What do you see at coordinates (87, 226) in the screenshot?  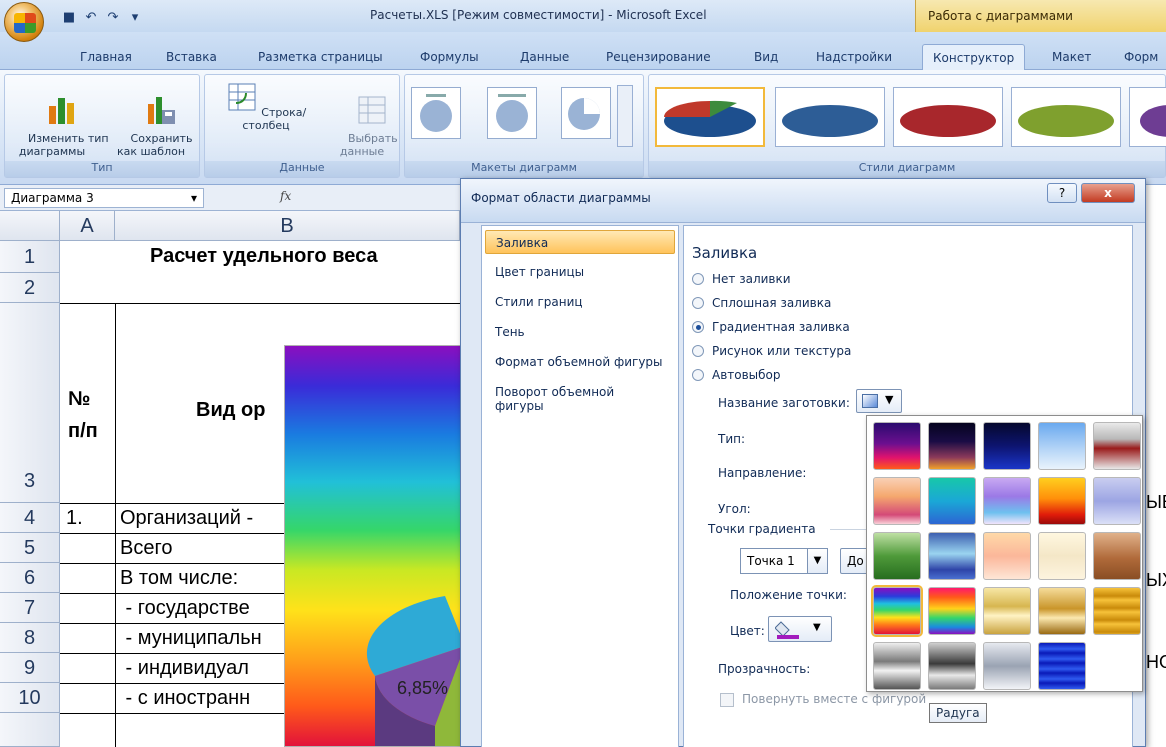 I see `column-header-a: A` at bounding box center [87, 226].